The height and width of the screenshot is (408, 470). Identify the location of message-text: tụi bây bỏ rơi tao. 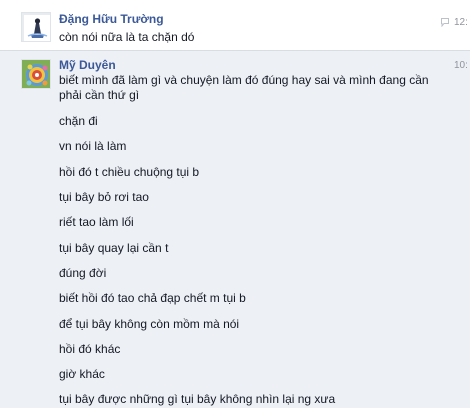
(104, 197).